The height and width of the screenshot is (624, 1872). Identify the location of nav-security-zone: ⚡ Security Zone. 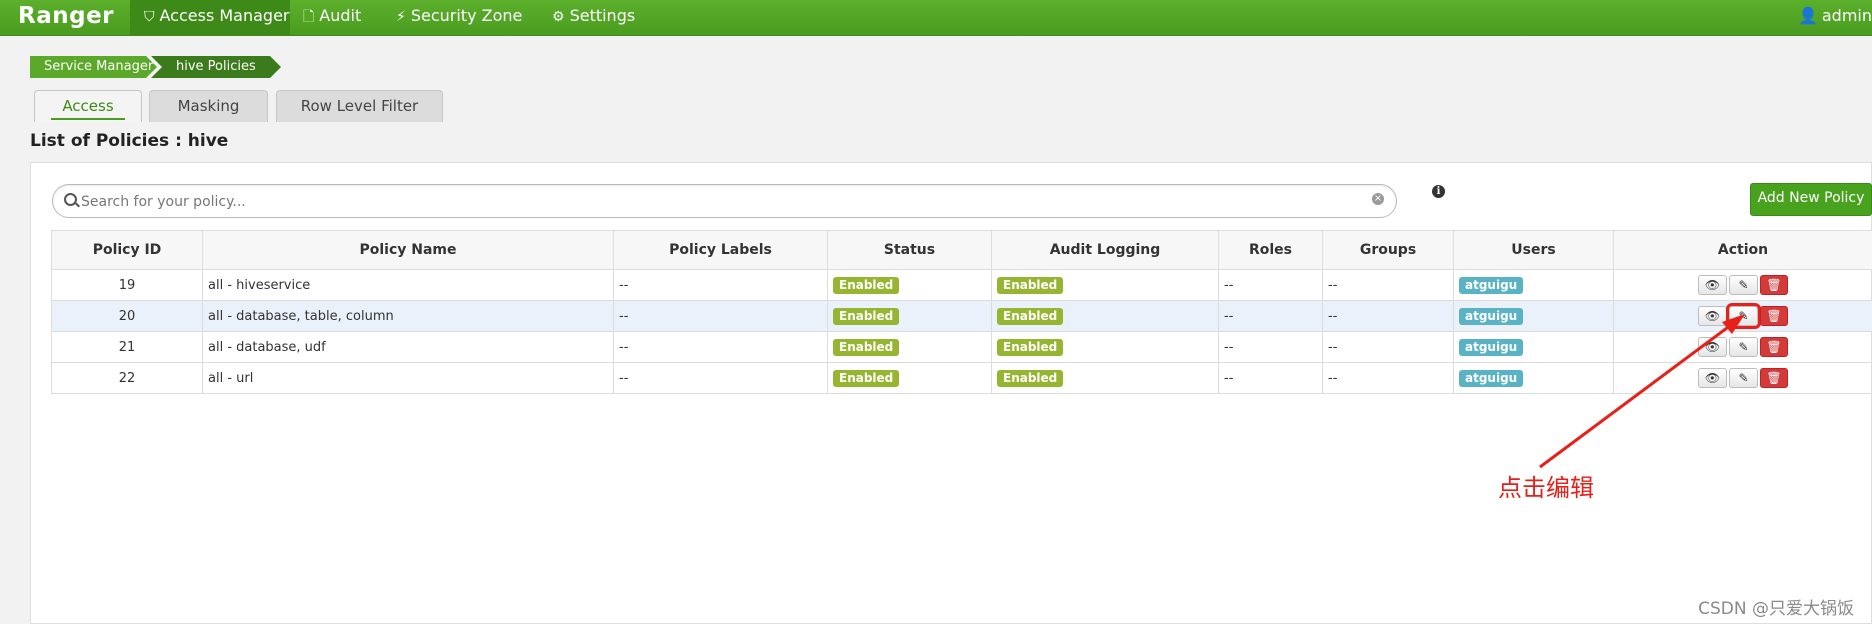
(459, 17).